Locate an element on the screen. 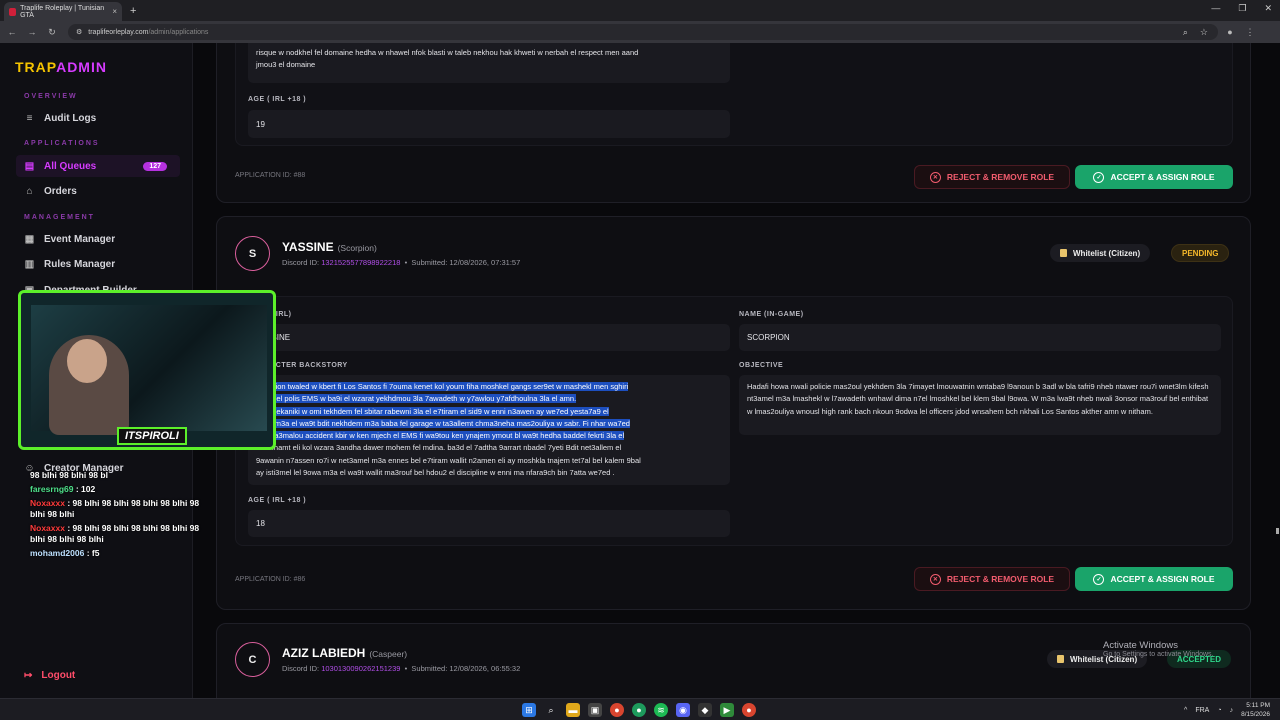 The image size is (1280, 720). calendar-icon: ▦ is located at coordinates (29, 239).